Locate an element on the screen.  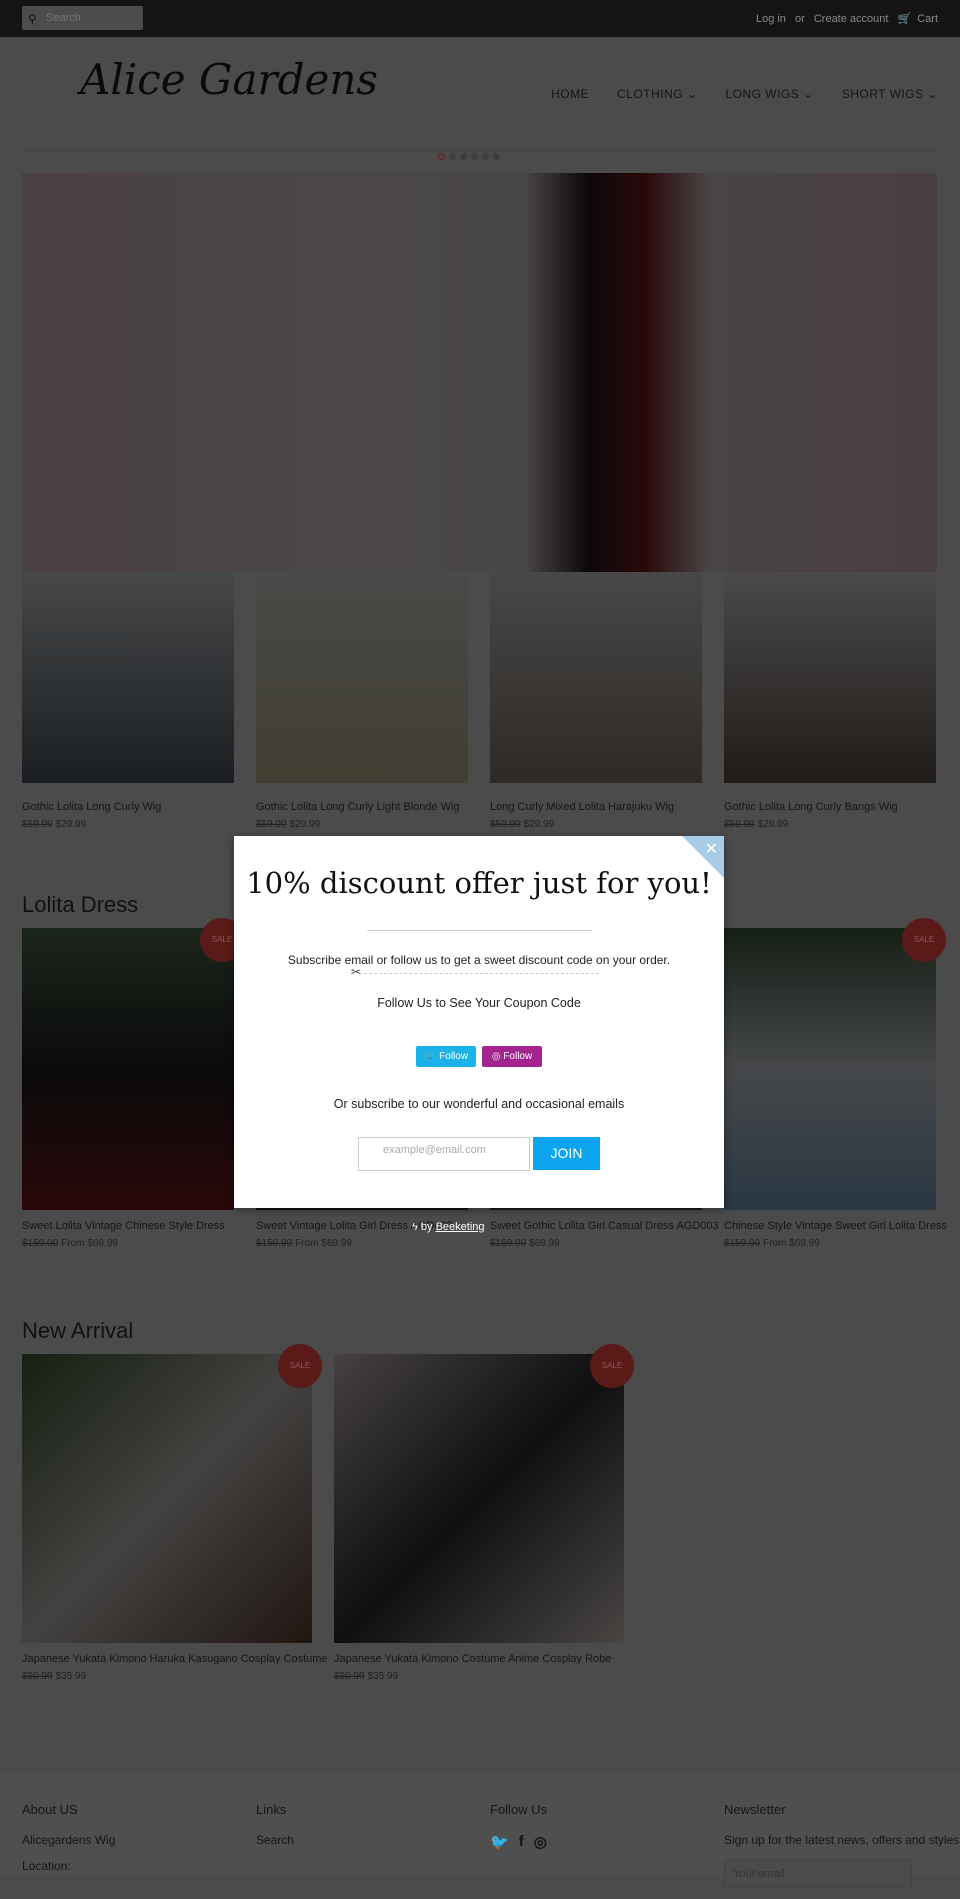
scissors-icon: ✂ is located at coordinates (356, 972).